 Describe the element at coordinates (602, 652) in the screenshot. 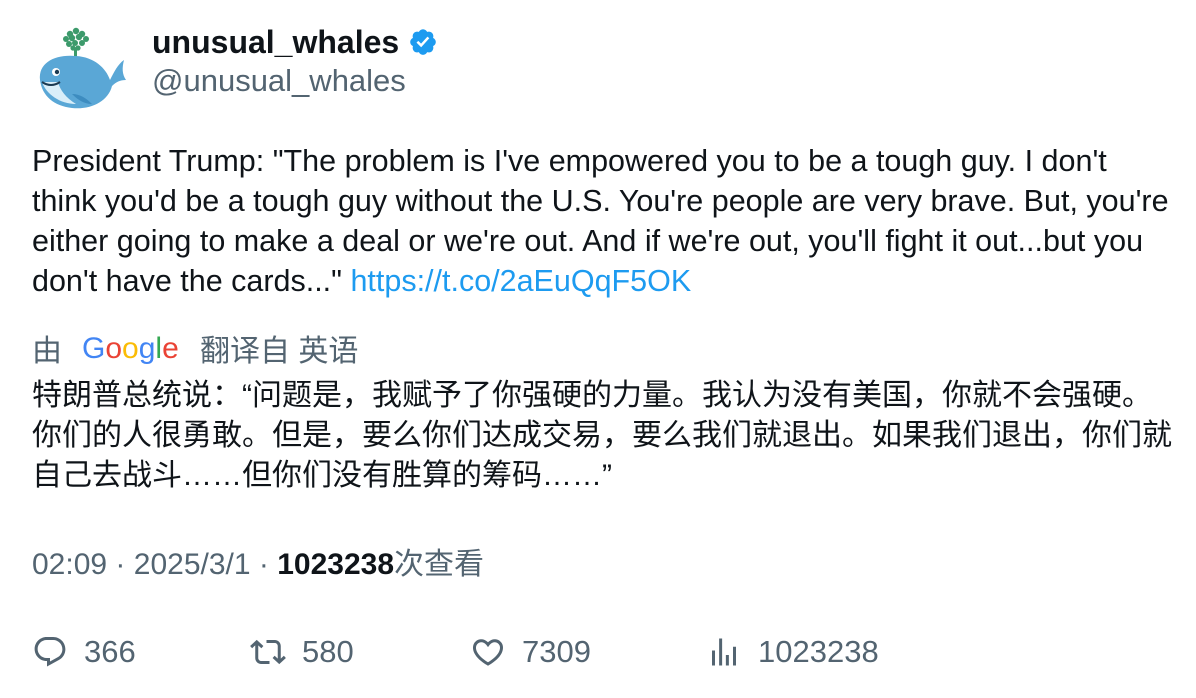

I see `action-bar: 366 580 7309 1023238` at that location.